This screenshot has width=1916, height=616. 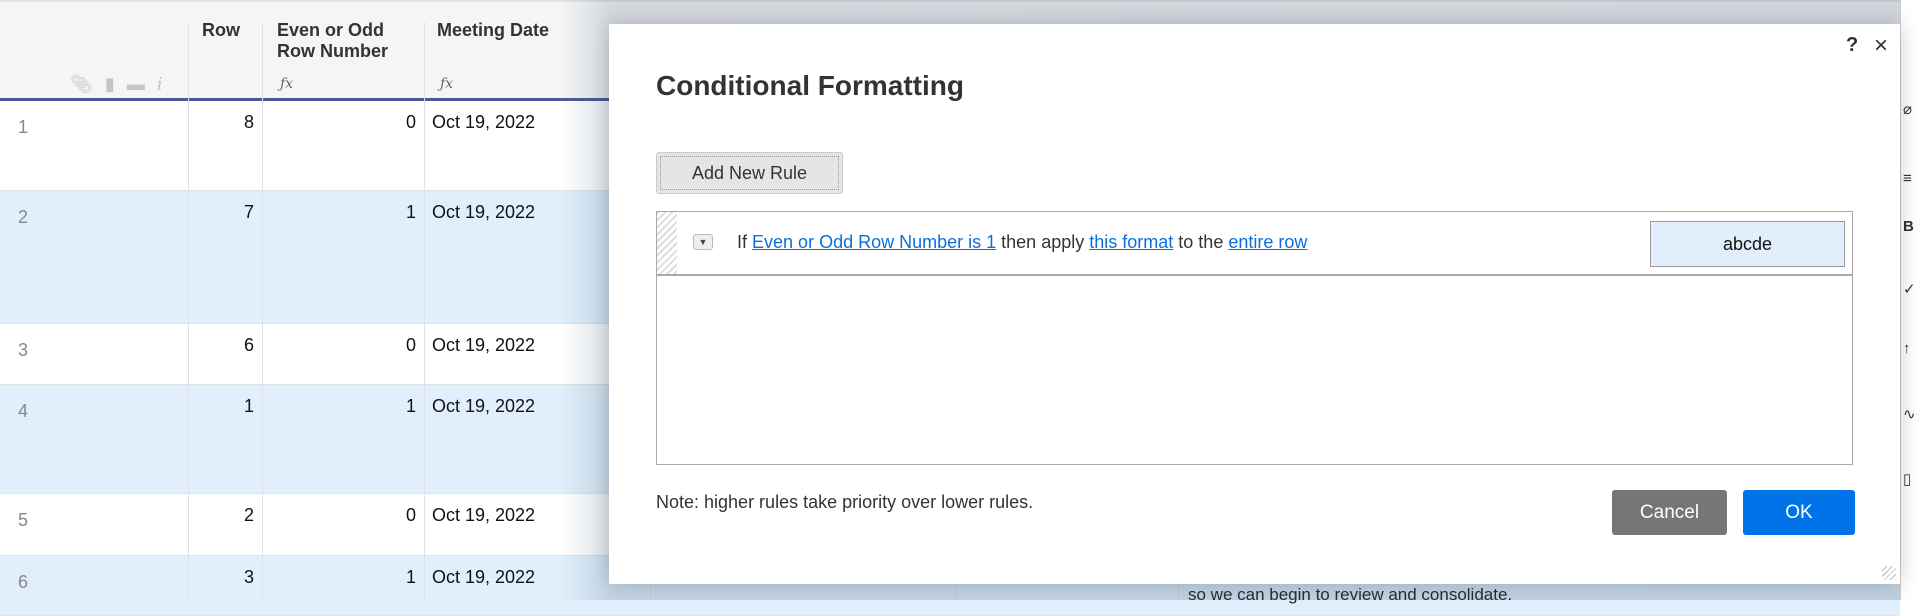 What do you see at coordinates (1908, 226) in the screenshot?
I see `bold-icon: B` at bounding box center [1908, 226].